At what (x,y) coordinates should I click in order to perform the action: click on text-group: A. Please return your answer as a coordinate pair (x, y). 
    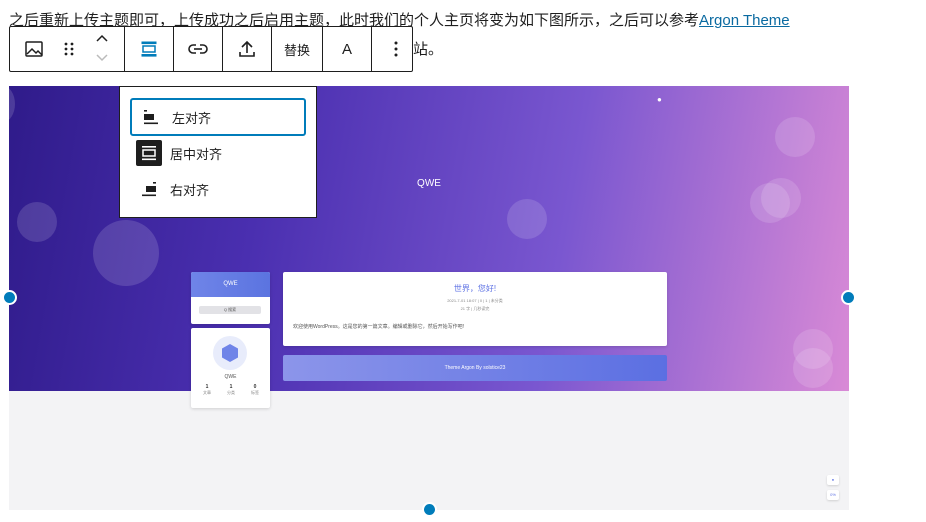
    Looking at the image, I should click on (347, 49).